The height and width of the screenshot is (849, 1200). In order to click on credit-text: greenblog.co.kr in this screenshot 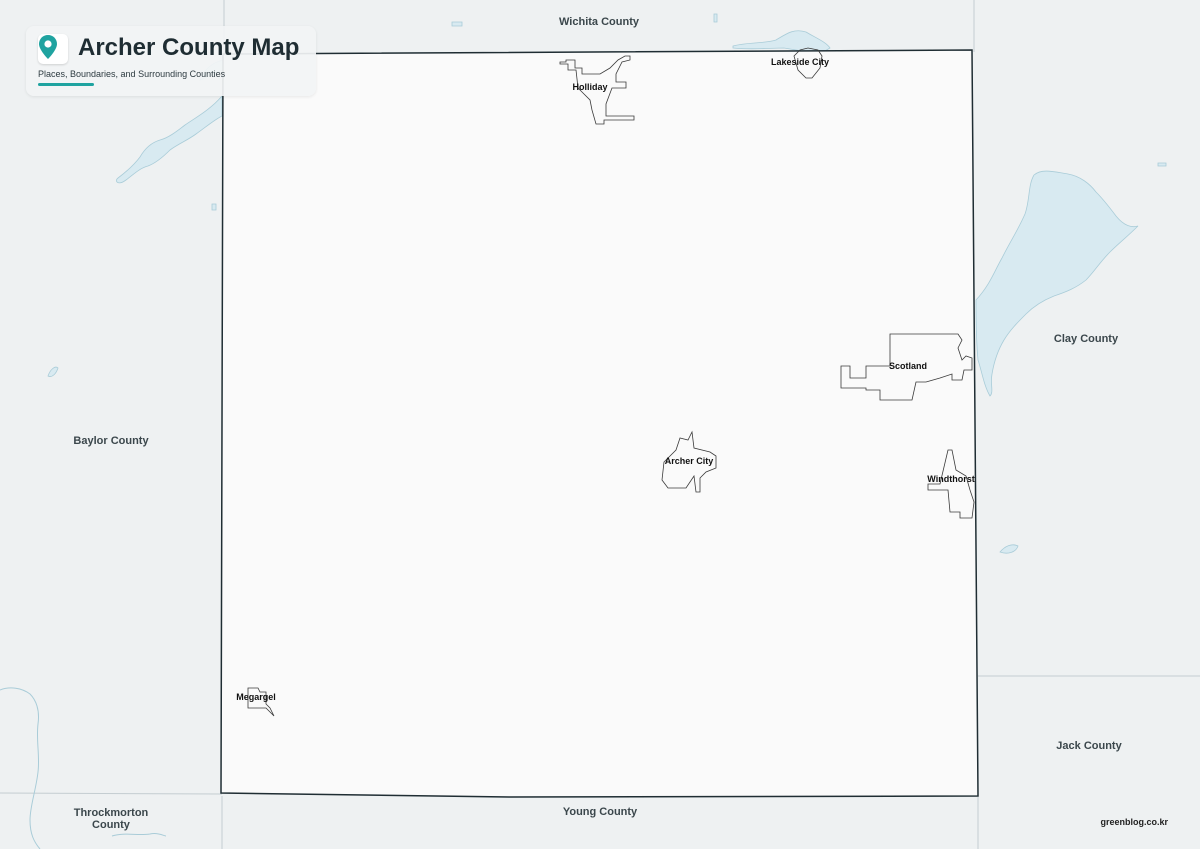, I will do `click(1134, 822)`.